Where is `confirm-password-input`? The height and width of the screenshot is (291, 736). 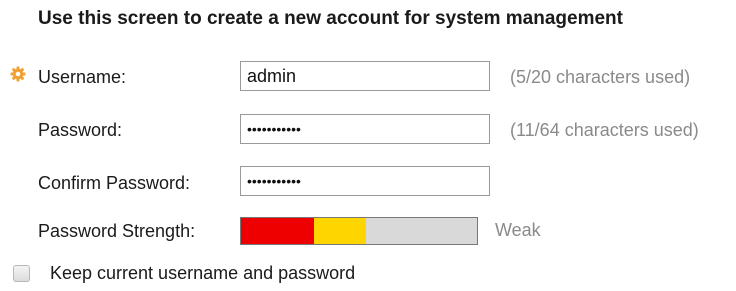 confirm-password-input is located at coordinates (365, 181).